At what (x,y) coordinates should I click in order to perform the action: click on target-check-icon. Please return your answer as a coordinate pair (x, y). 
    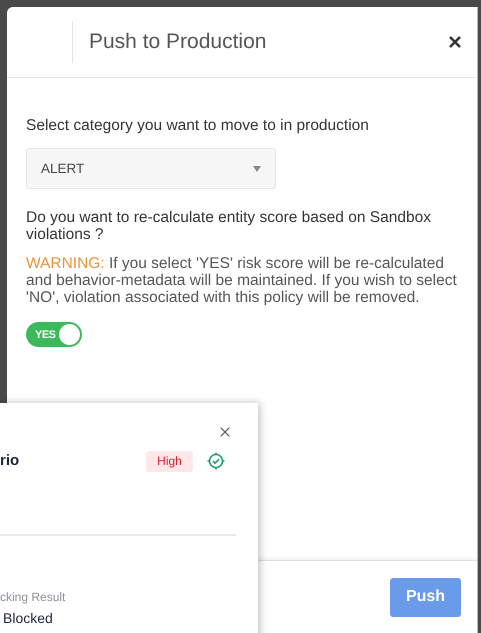
    Looking at the image, I should click on (216, 461).